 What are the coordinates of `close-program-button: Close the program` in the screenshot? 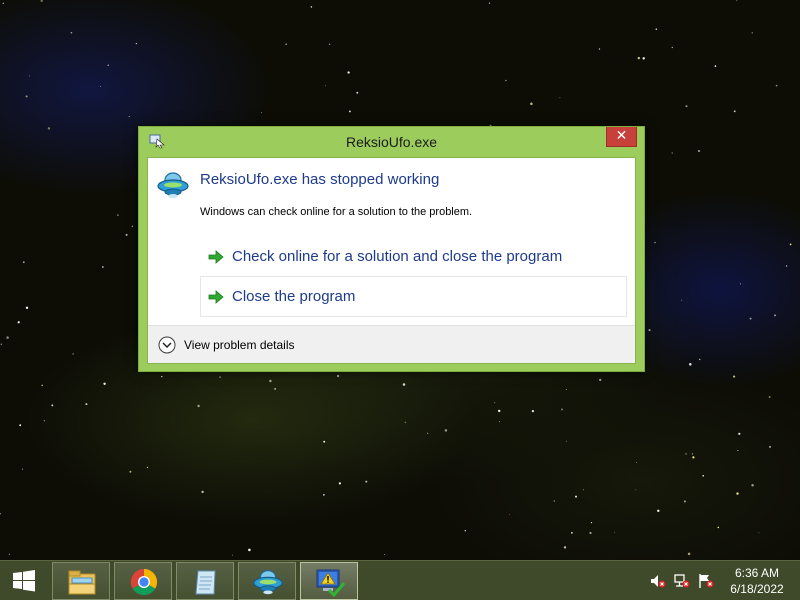 It's located at (413, 296).